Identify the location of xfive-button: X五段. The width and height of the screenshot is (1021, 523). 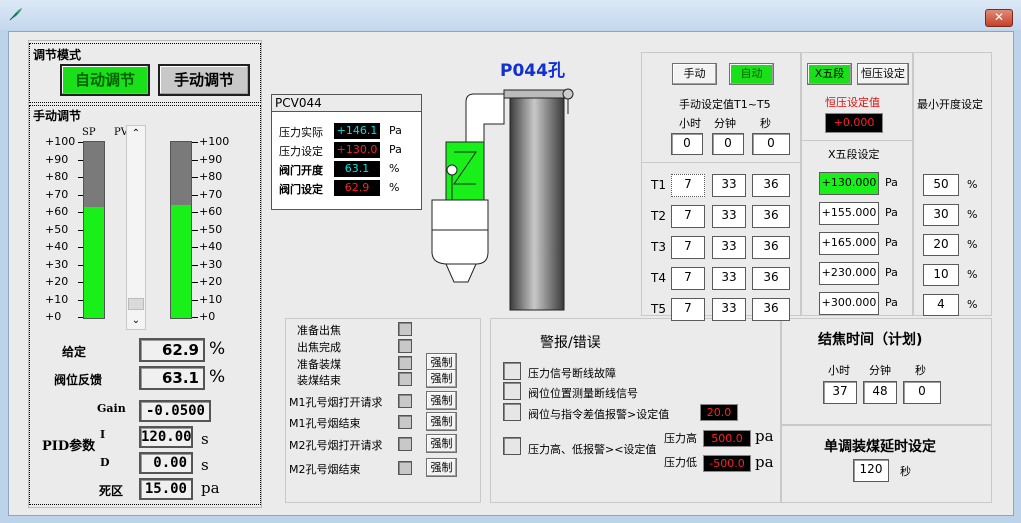
(829, 74).